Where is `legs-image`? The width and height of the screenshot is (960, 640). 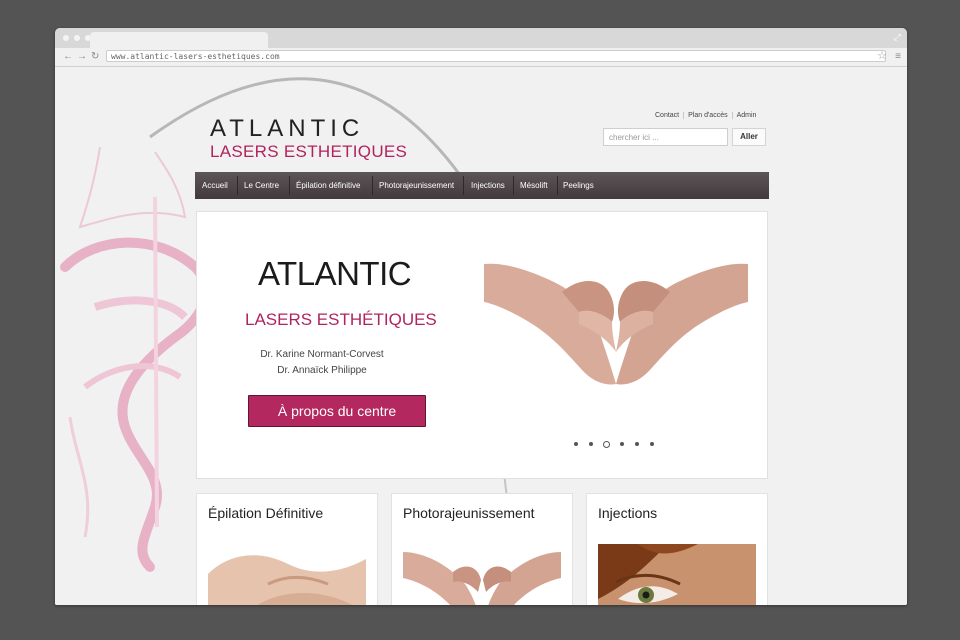 legs-image is located at coordinates (287, 574).